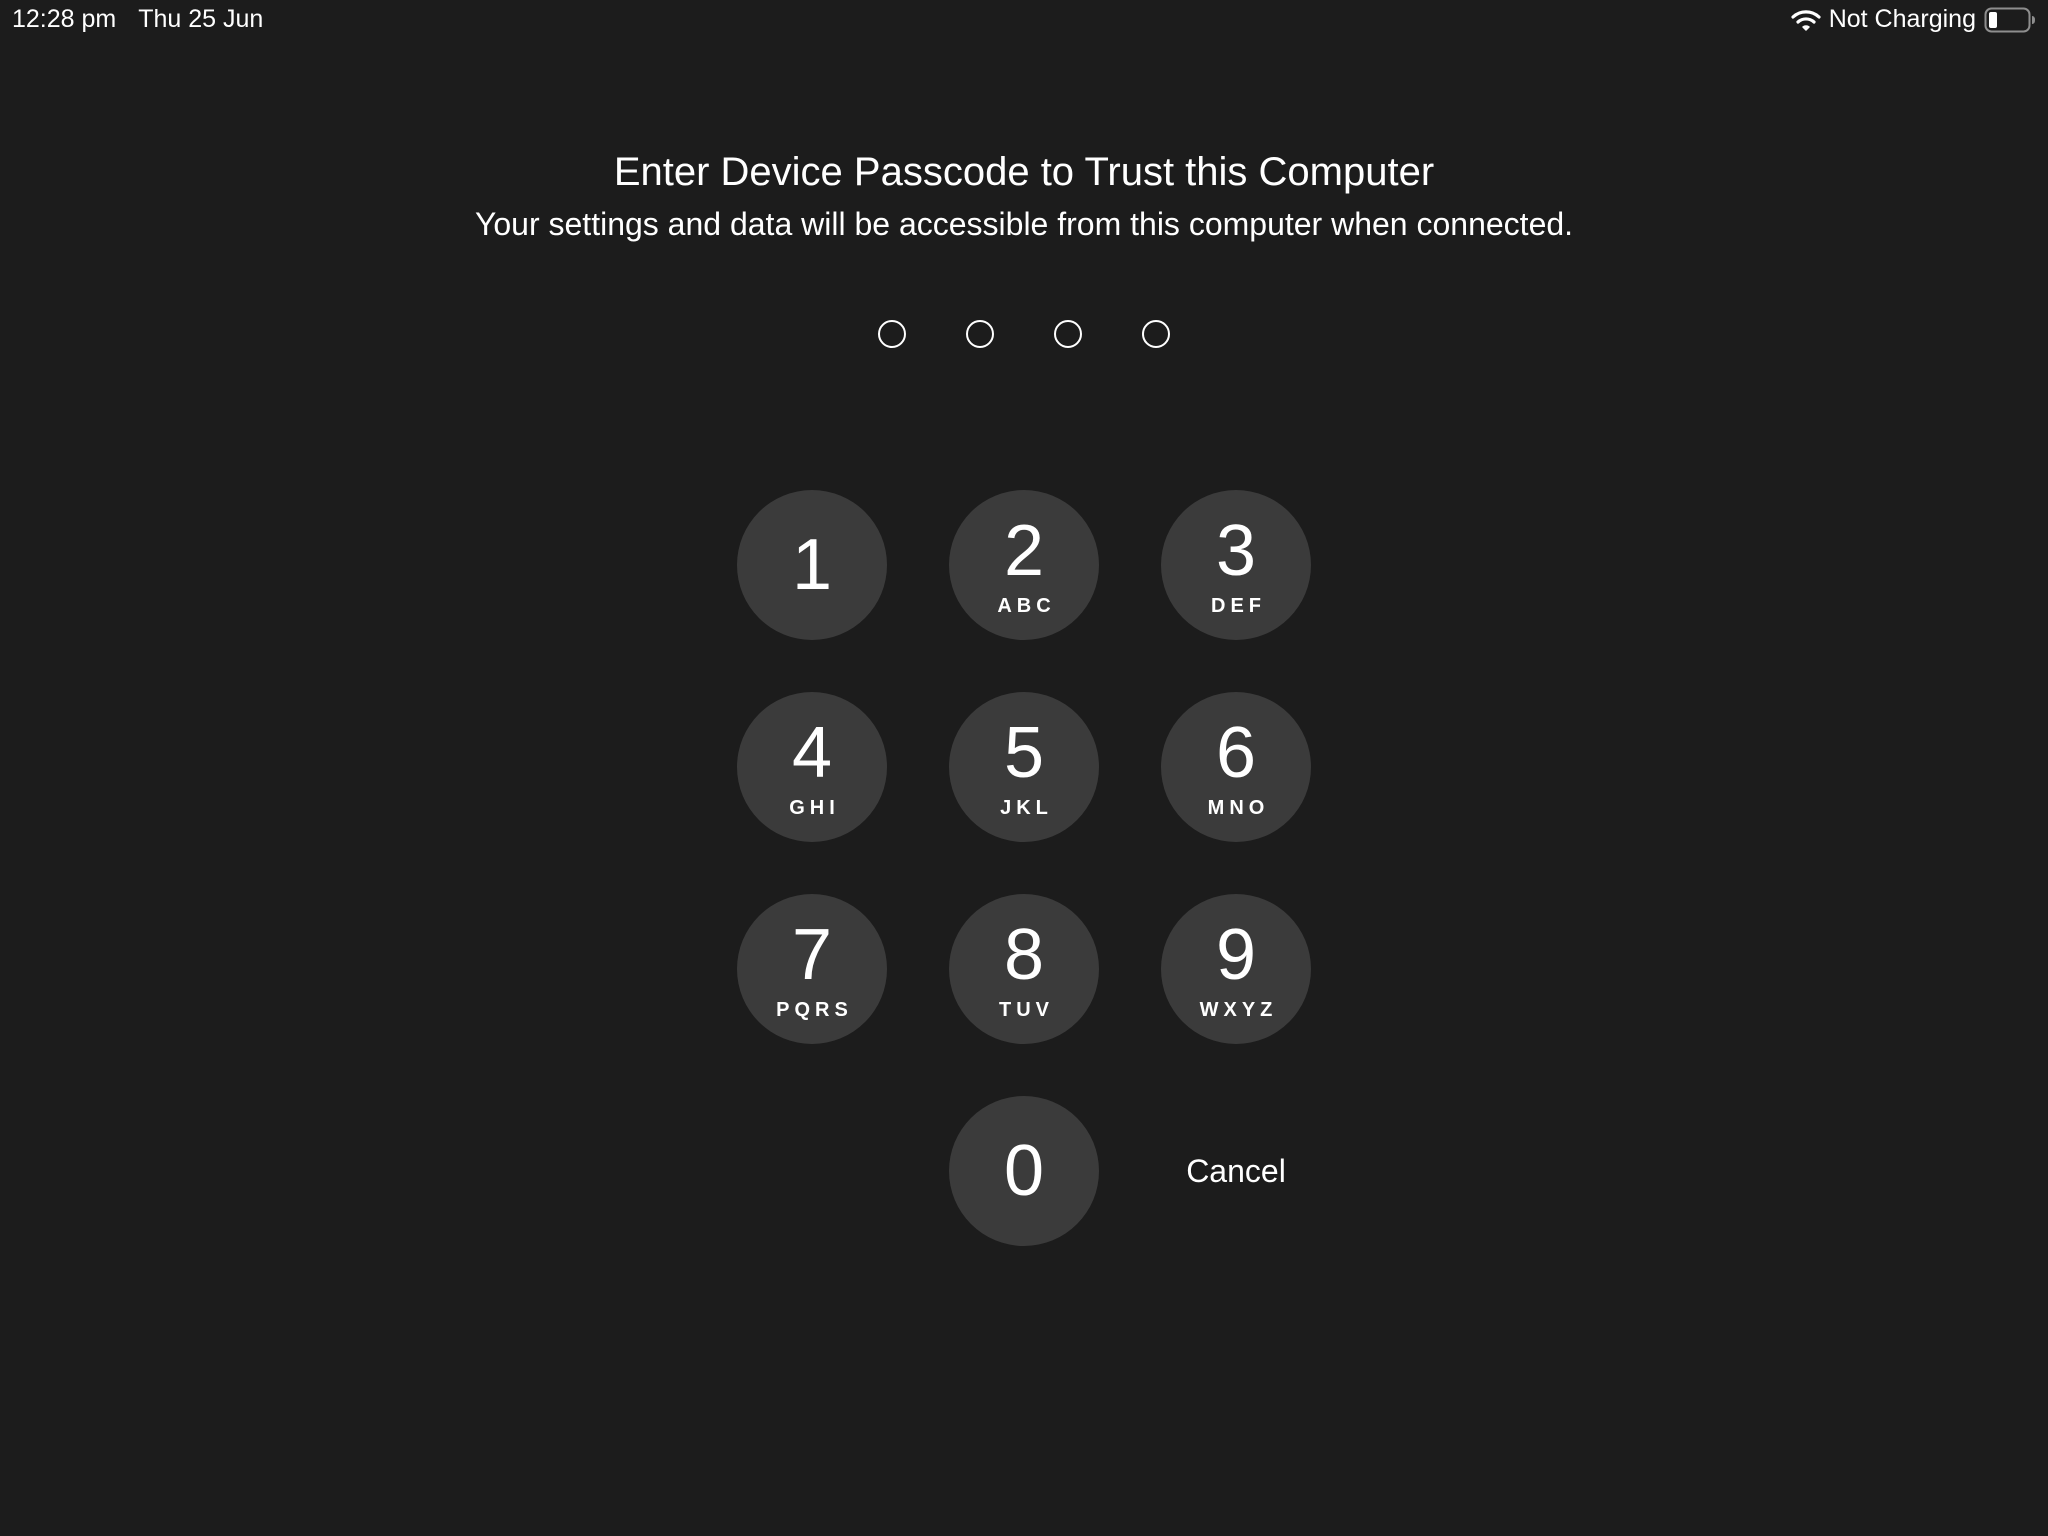 The width and height of the screenshot is (2048, 1536). I want to click on key-4: 4 GHI, so click(812, 767).